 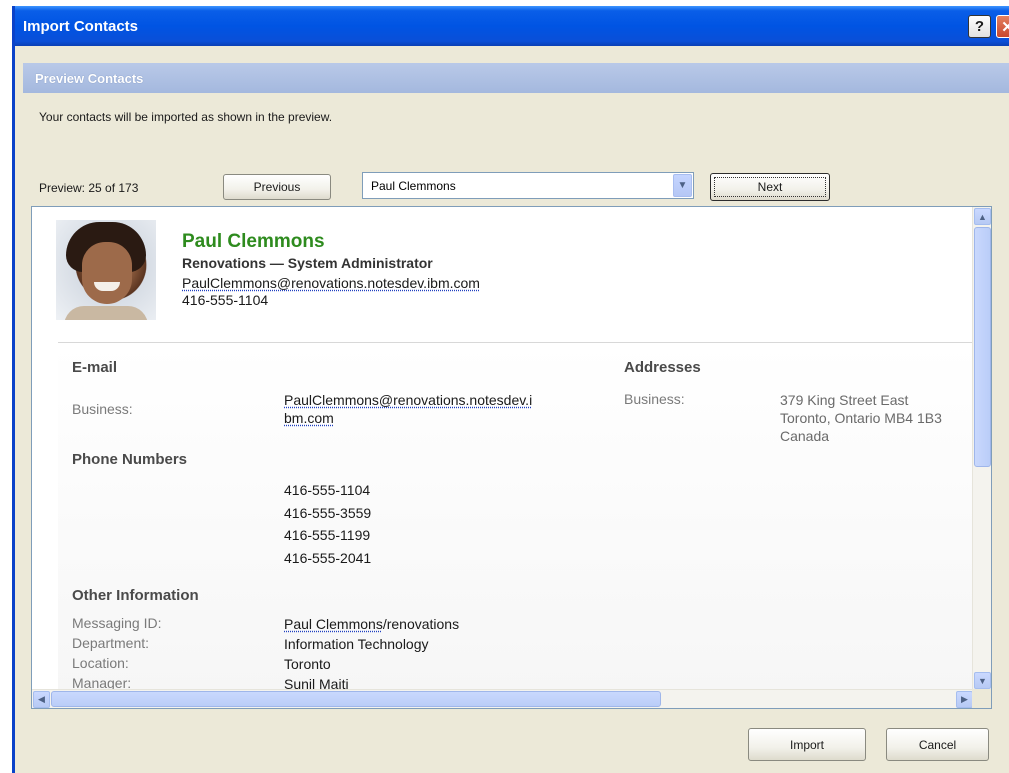 What do you see at coordinates (979, 26) in the screenshot?
I see `help-button: ?` at bounding box center [979, 26].